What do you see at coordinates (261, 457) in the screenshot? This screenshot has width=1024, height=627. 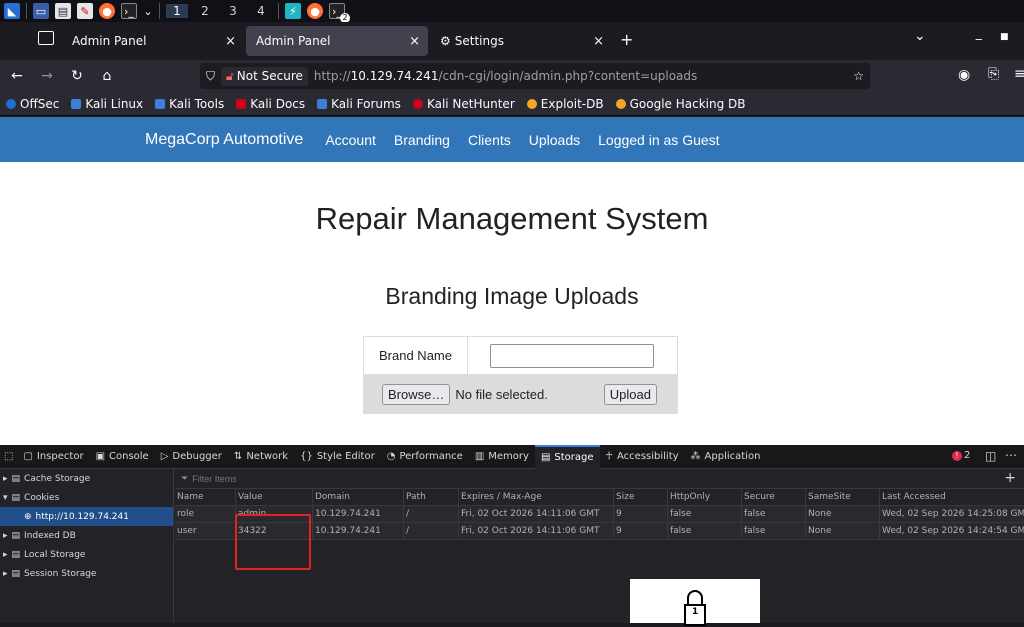 I see `tab-network: ⇅ Network` at bounding box center [261, 457].